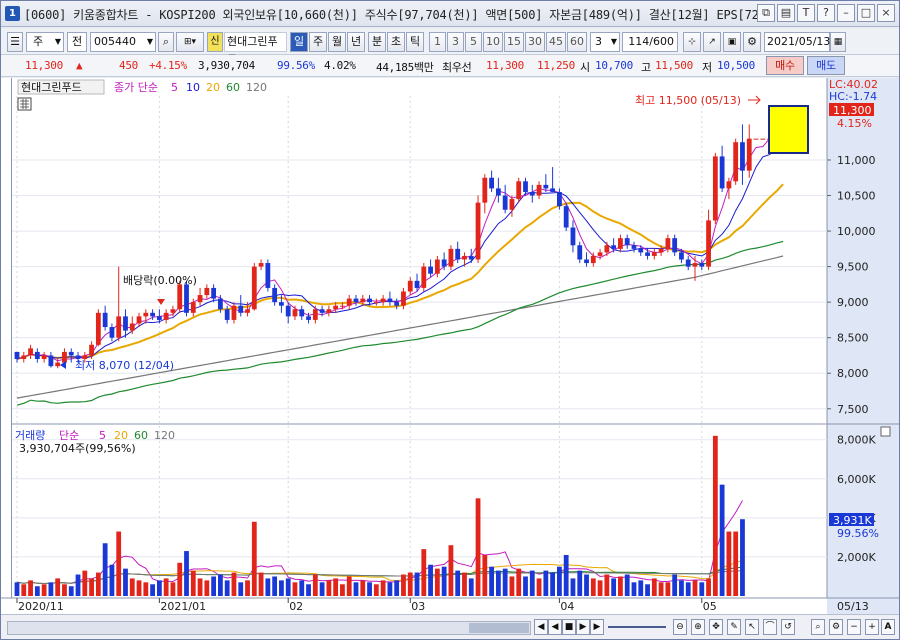 This screenshot has height=640, width=900. I want to click on history-icon: ↺, so click(788, 627).